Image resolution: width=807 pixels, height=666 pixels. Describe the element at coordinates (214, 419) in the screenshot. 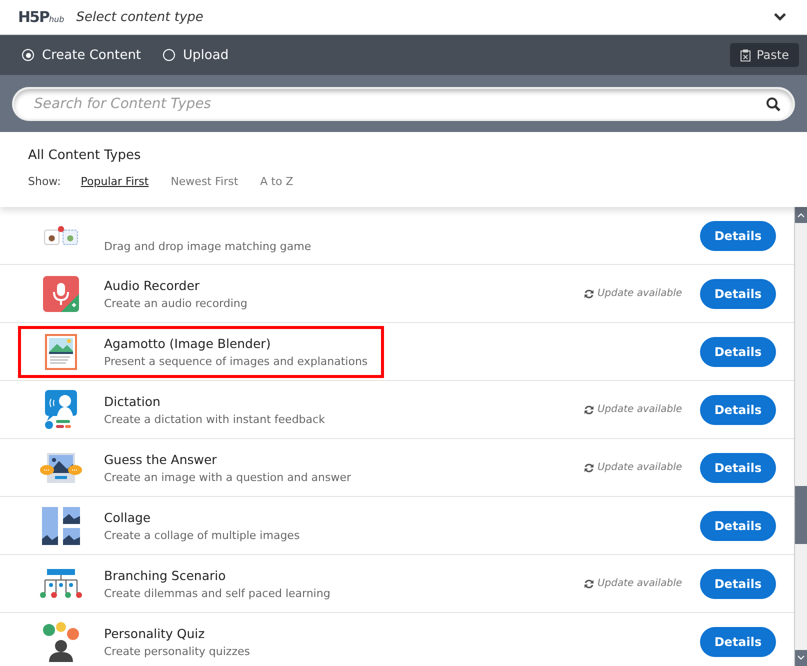

I see `item-description: Create a dictation with instant feedback` at that location.